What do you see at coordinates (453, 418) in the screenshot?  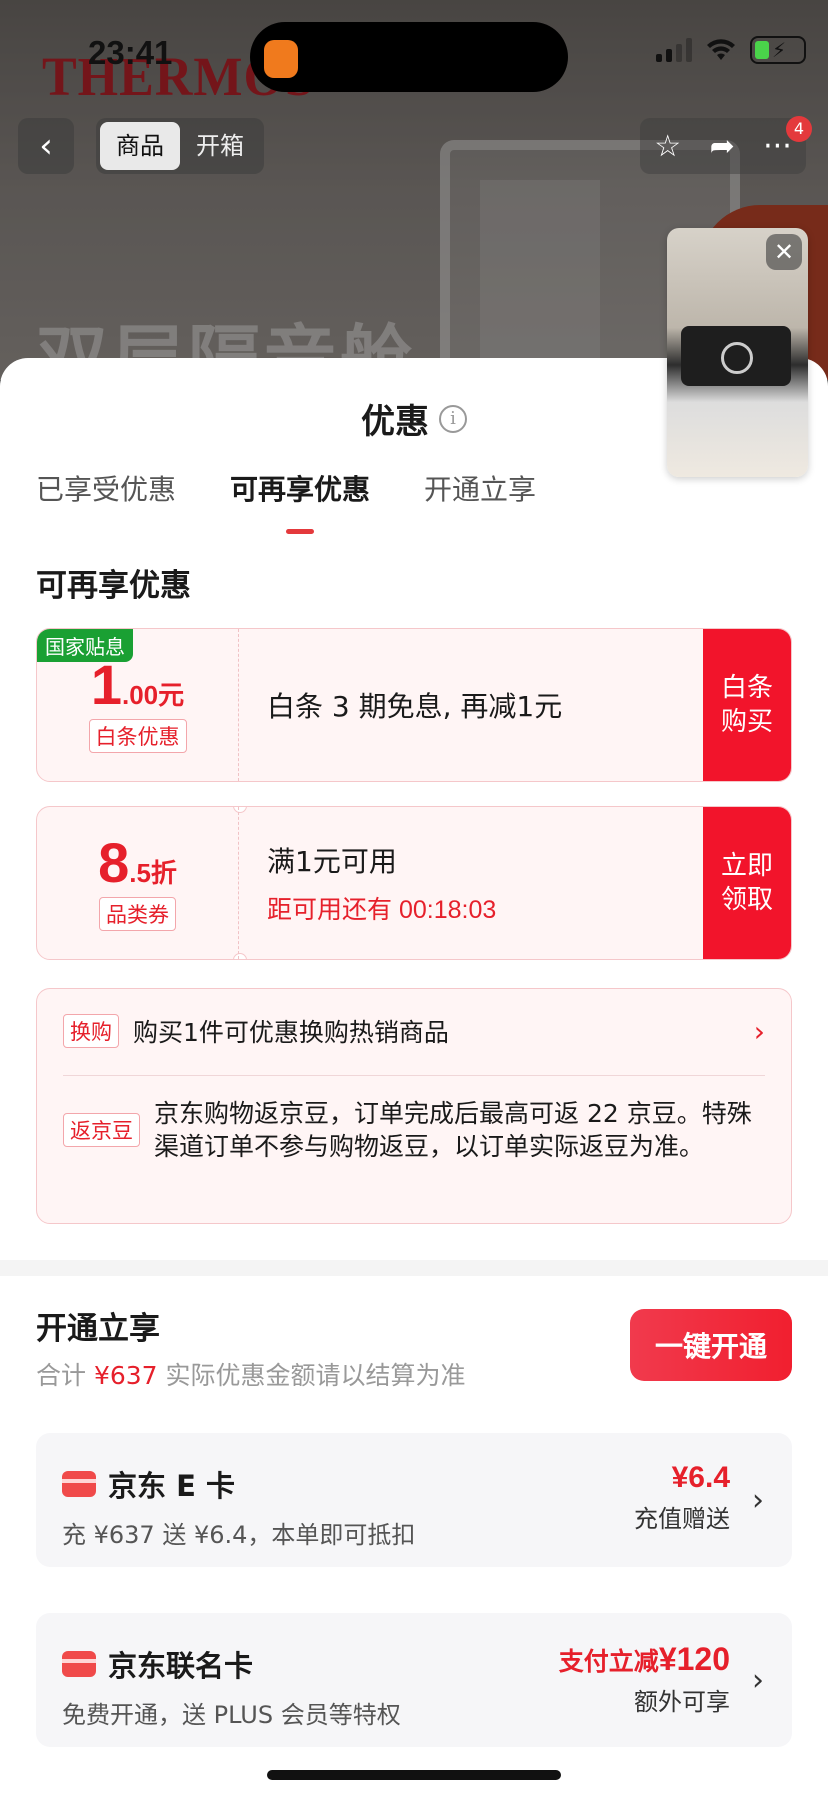 I see `info-icon: i` at bounding box center [453, 418].